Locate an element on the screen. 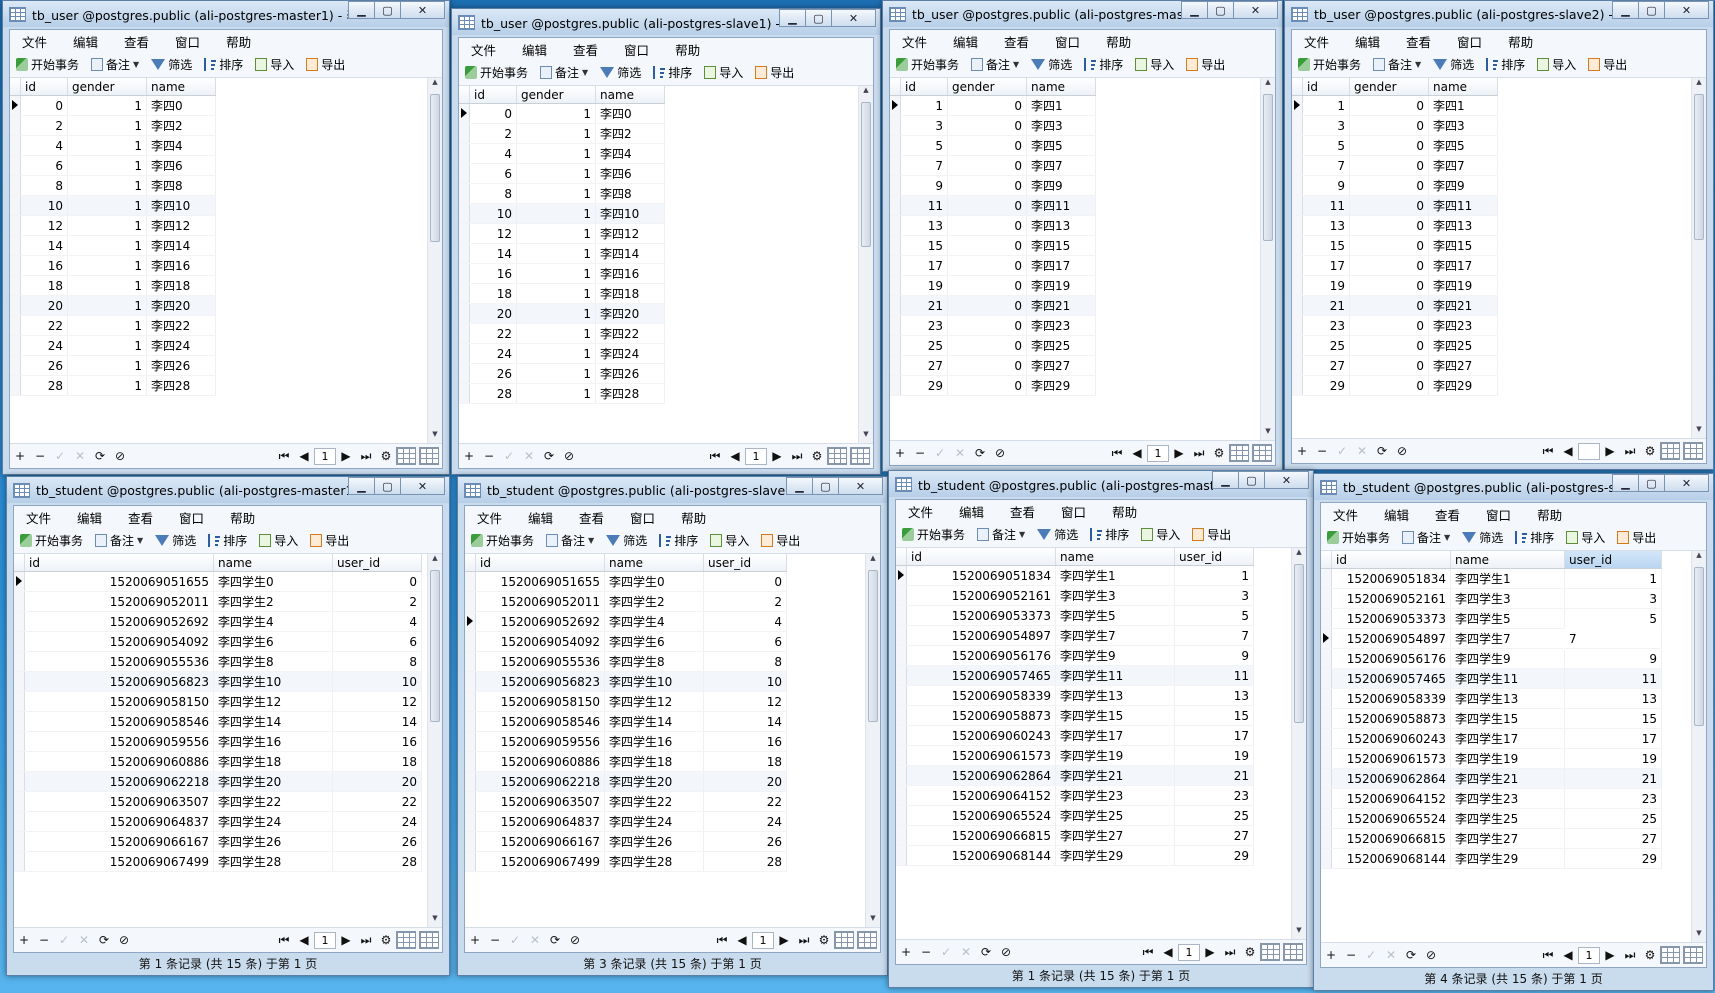 This screenshot has height=993, width=1715. table-row: 25 0 李四25 is located at coordinates (993, 345).